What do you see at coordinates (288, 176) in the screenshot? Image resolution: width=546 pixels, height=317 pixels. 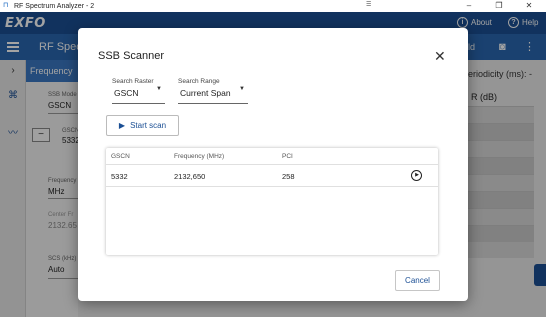 I see `cell-pci: 258` at bounding box center [288, 176].